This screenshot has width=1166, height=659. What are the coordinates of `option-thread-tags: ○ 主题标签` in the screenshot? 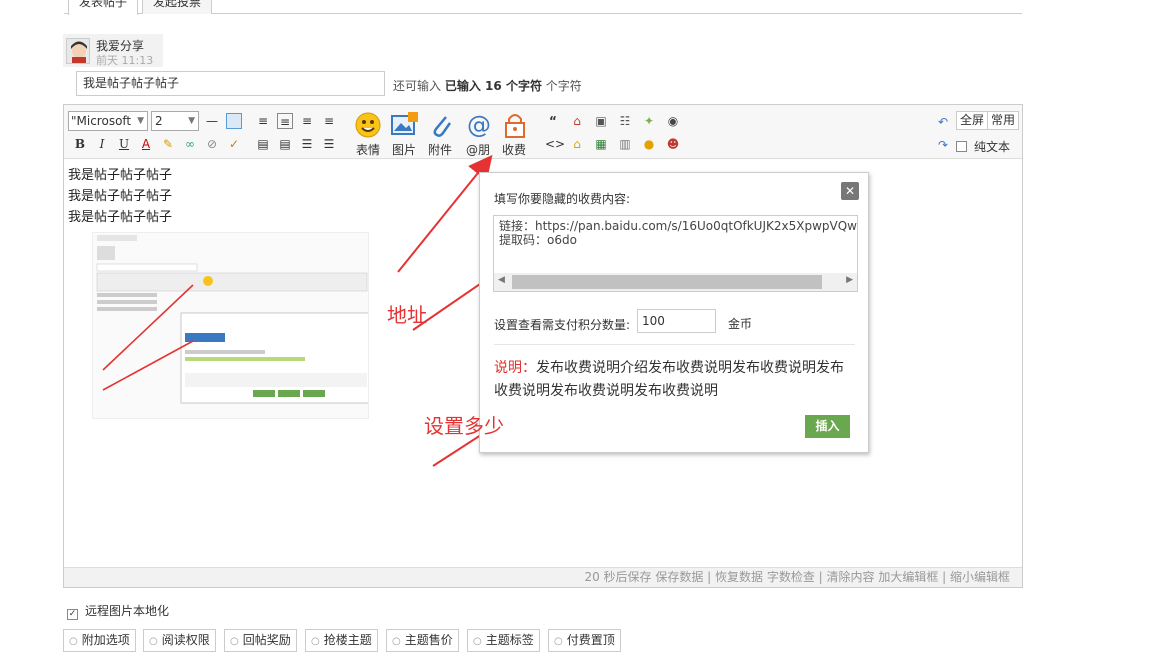 It's located at (503, 640).